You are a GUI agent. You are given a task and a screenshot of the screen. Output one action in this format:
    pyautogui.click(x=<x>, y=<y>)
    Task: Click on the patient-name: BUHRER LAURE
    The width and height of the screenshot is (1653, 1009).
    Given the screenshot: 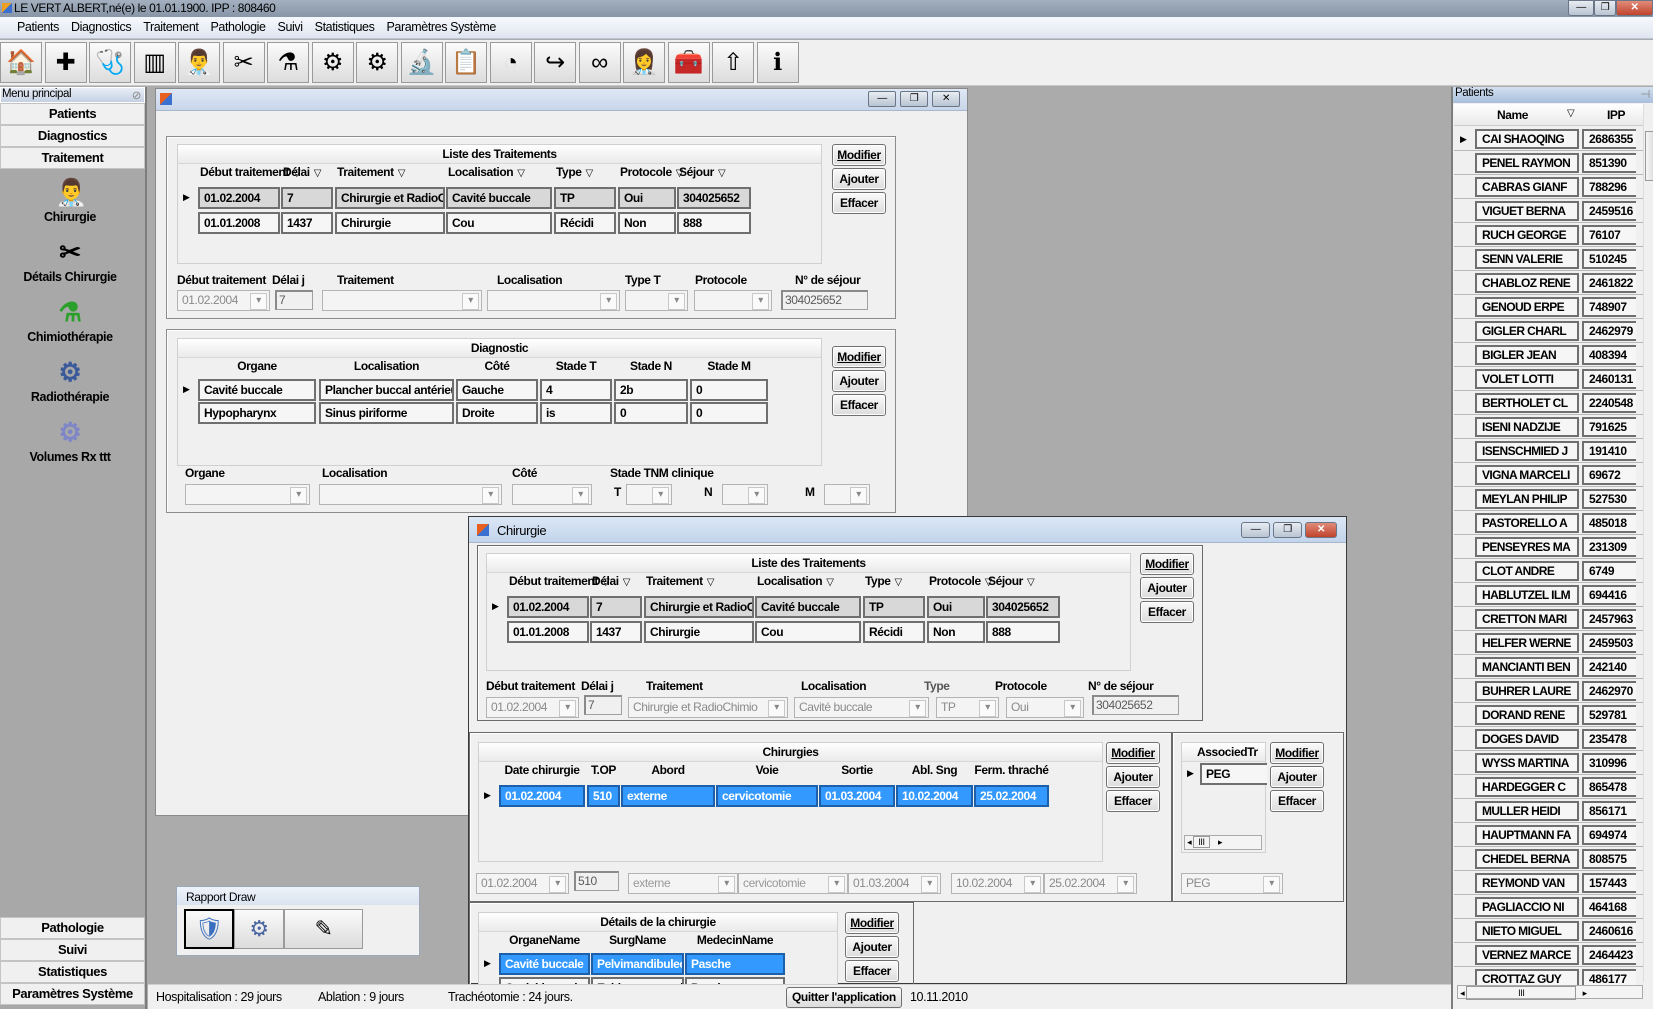 What is the action you would take?
    pyautogui.click(x=1527, y=691)
    